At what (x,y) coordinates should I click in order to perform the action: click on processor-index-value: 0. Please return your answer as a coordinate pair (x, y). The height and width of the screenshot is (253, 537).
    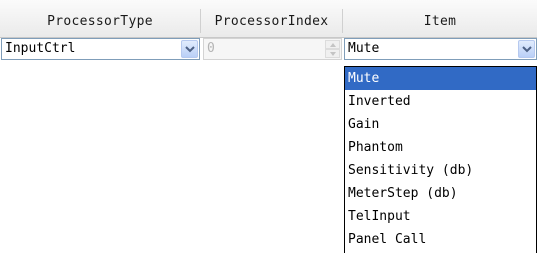
    Looking at the image, I should click on (211, 48).